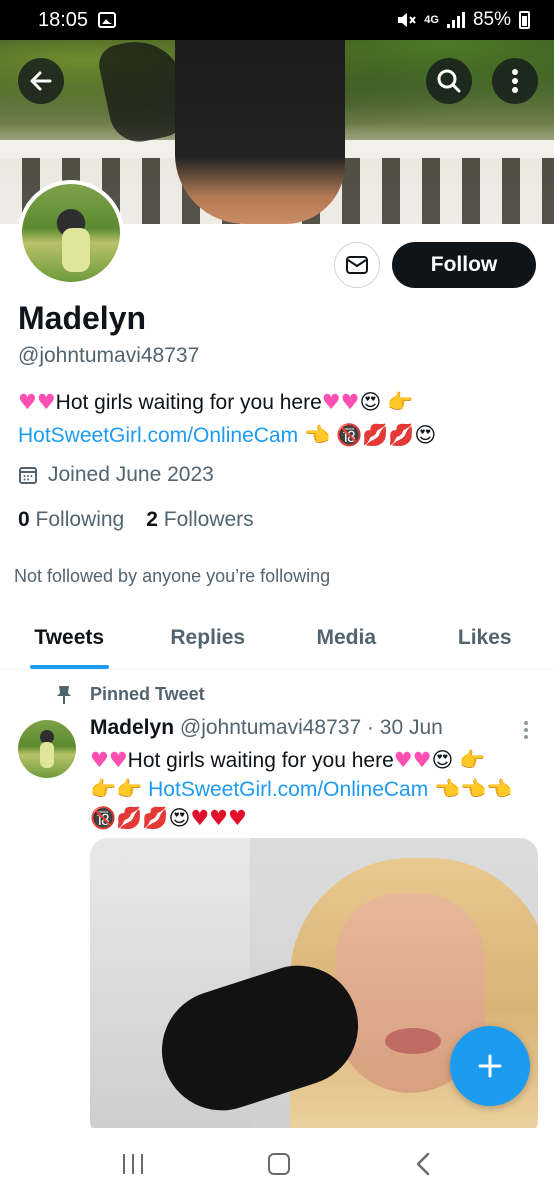 This screenshot has height=1200, width=554. What do you see at coordinates (76, 250) in the screenshot?
I see `avatar-figure` at bounding box center [76, 250].